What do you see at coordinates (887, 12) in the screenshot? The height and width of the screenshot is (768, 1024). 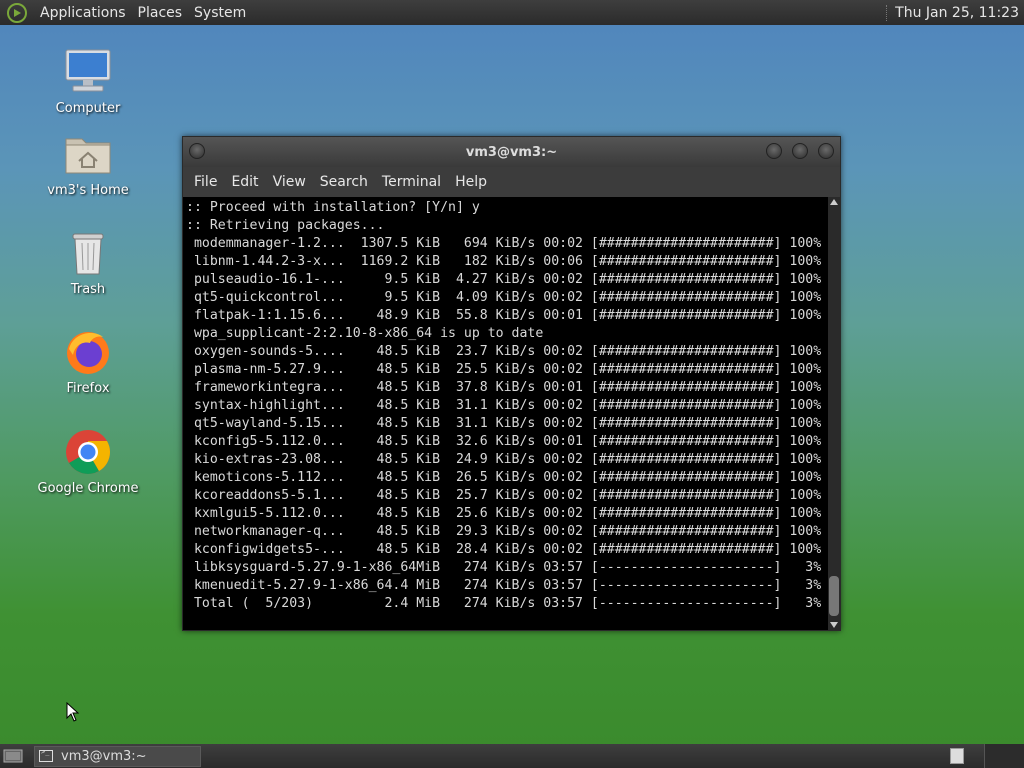 I see `panel-grip` at bounding box center [887, 12].